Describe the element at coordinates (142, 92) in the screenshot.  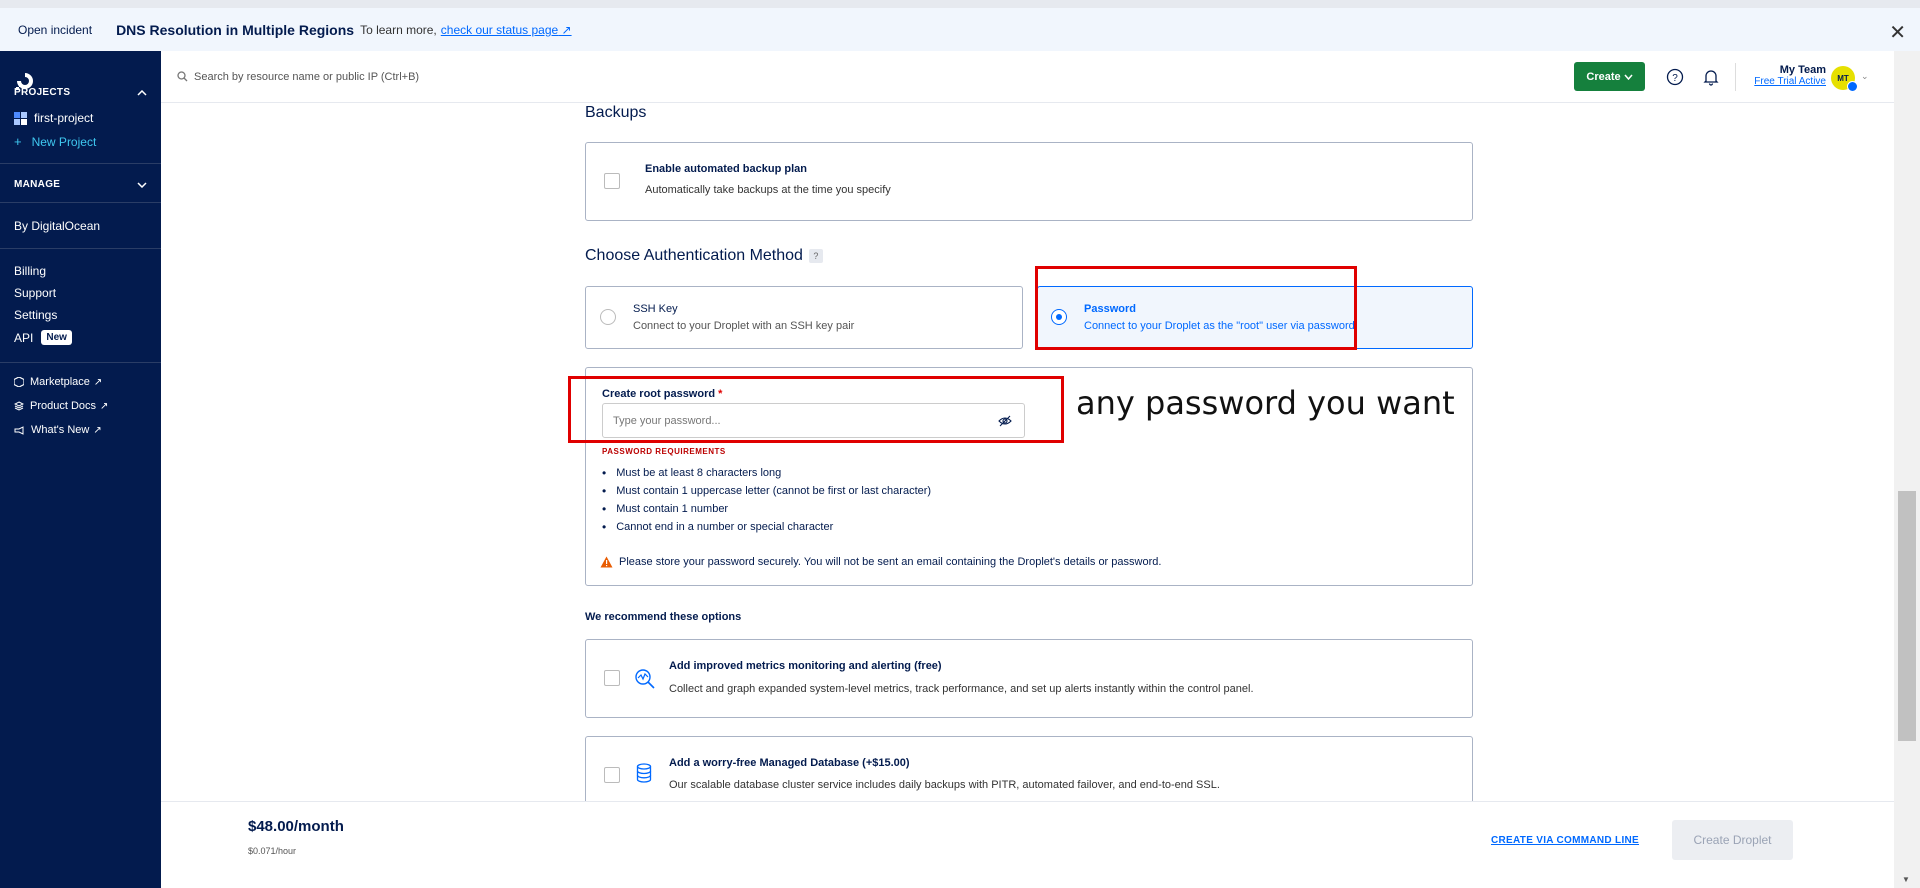
I see `chevron-up-icon` at that location.